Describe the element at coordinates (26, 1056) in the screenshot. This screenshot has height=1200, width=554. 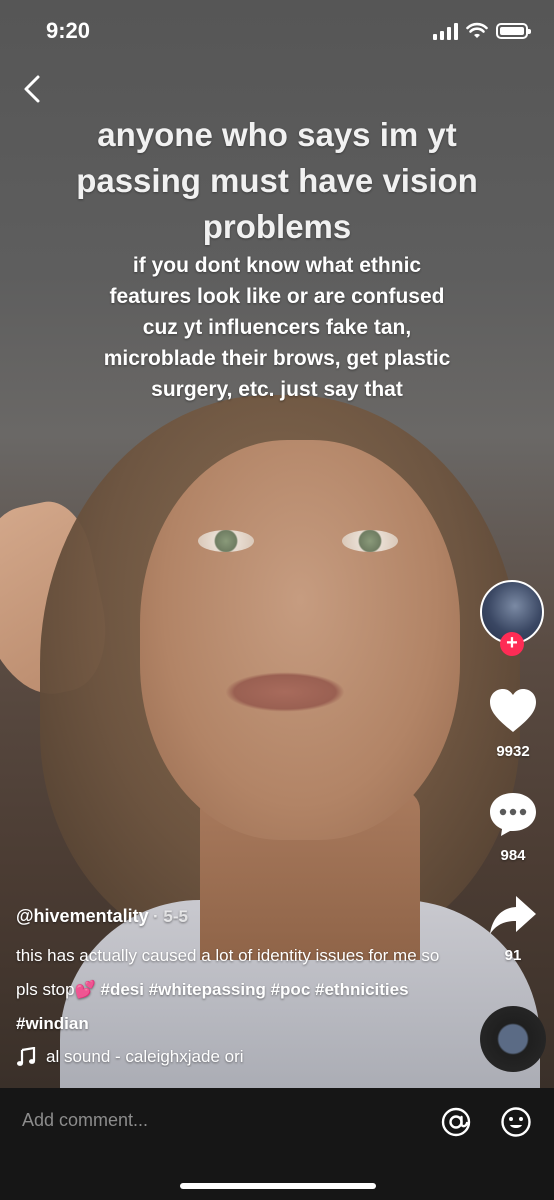
I see `music-note-icon` at that location.